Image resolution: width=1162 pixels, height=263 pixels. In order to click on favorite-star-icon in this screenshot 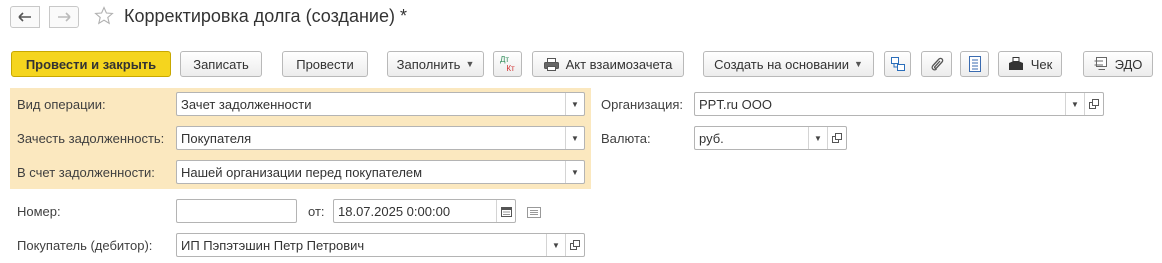, I will do `click(104, 16)`.